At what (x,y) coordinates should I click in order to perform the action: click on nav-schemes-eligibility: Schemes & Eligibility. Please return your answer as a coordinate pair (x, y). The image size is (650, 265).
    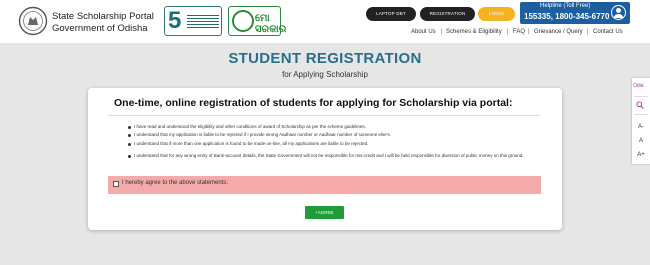
    Looking at the image, I should click on (474, 32).